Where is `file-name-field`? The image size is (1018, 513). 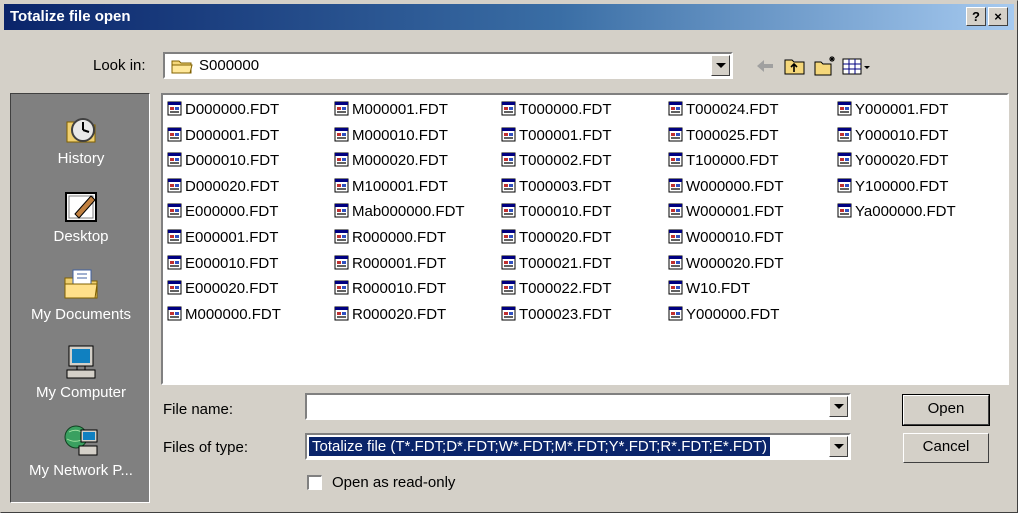
file-name-field is located at coordinates (578, 406).